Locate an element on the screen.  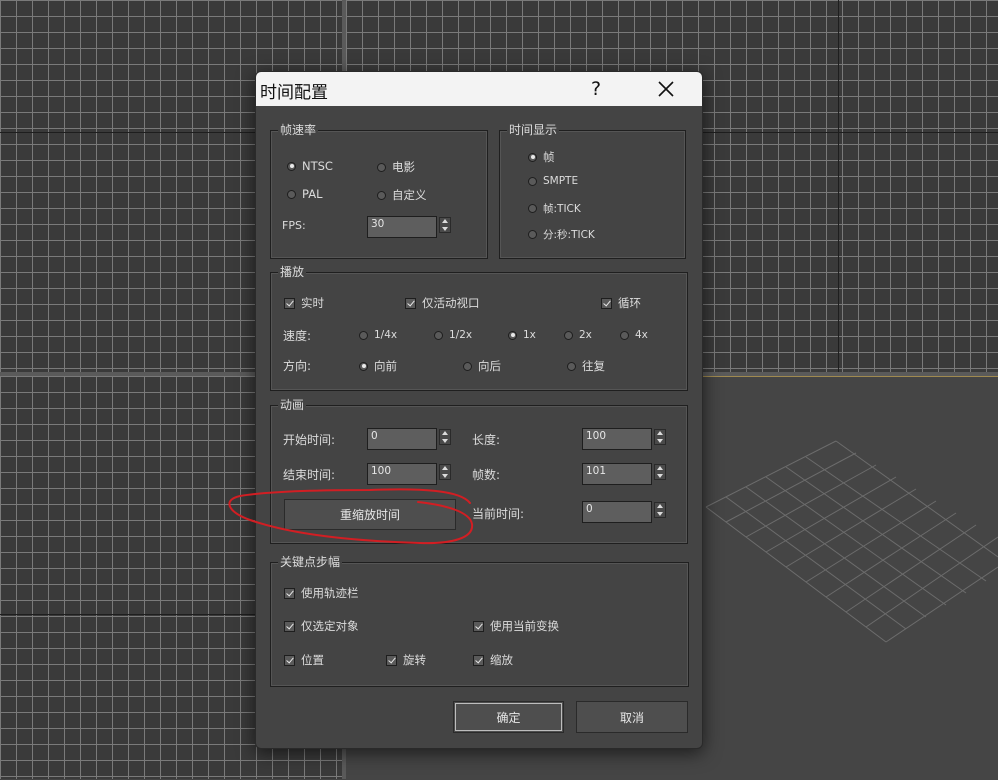
frame-count-label: 帧数: is located at coordinates (486, 475).